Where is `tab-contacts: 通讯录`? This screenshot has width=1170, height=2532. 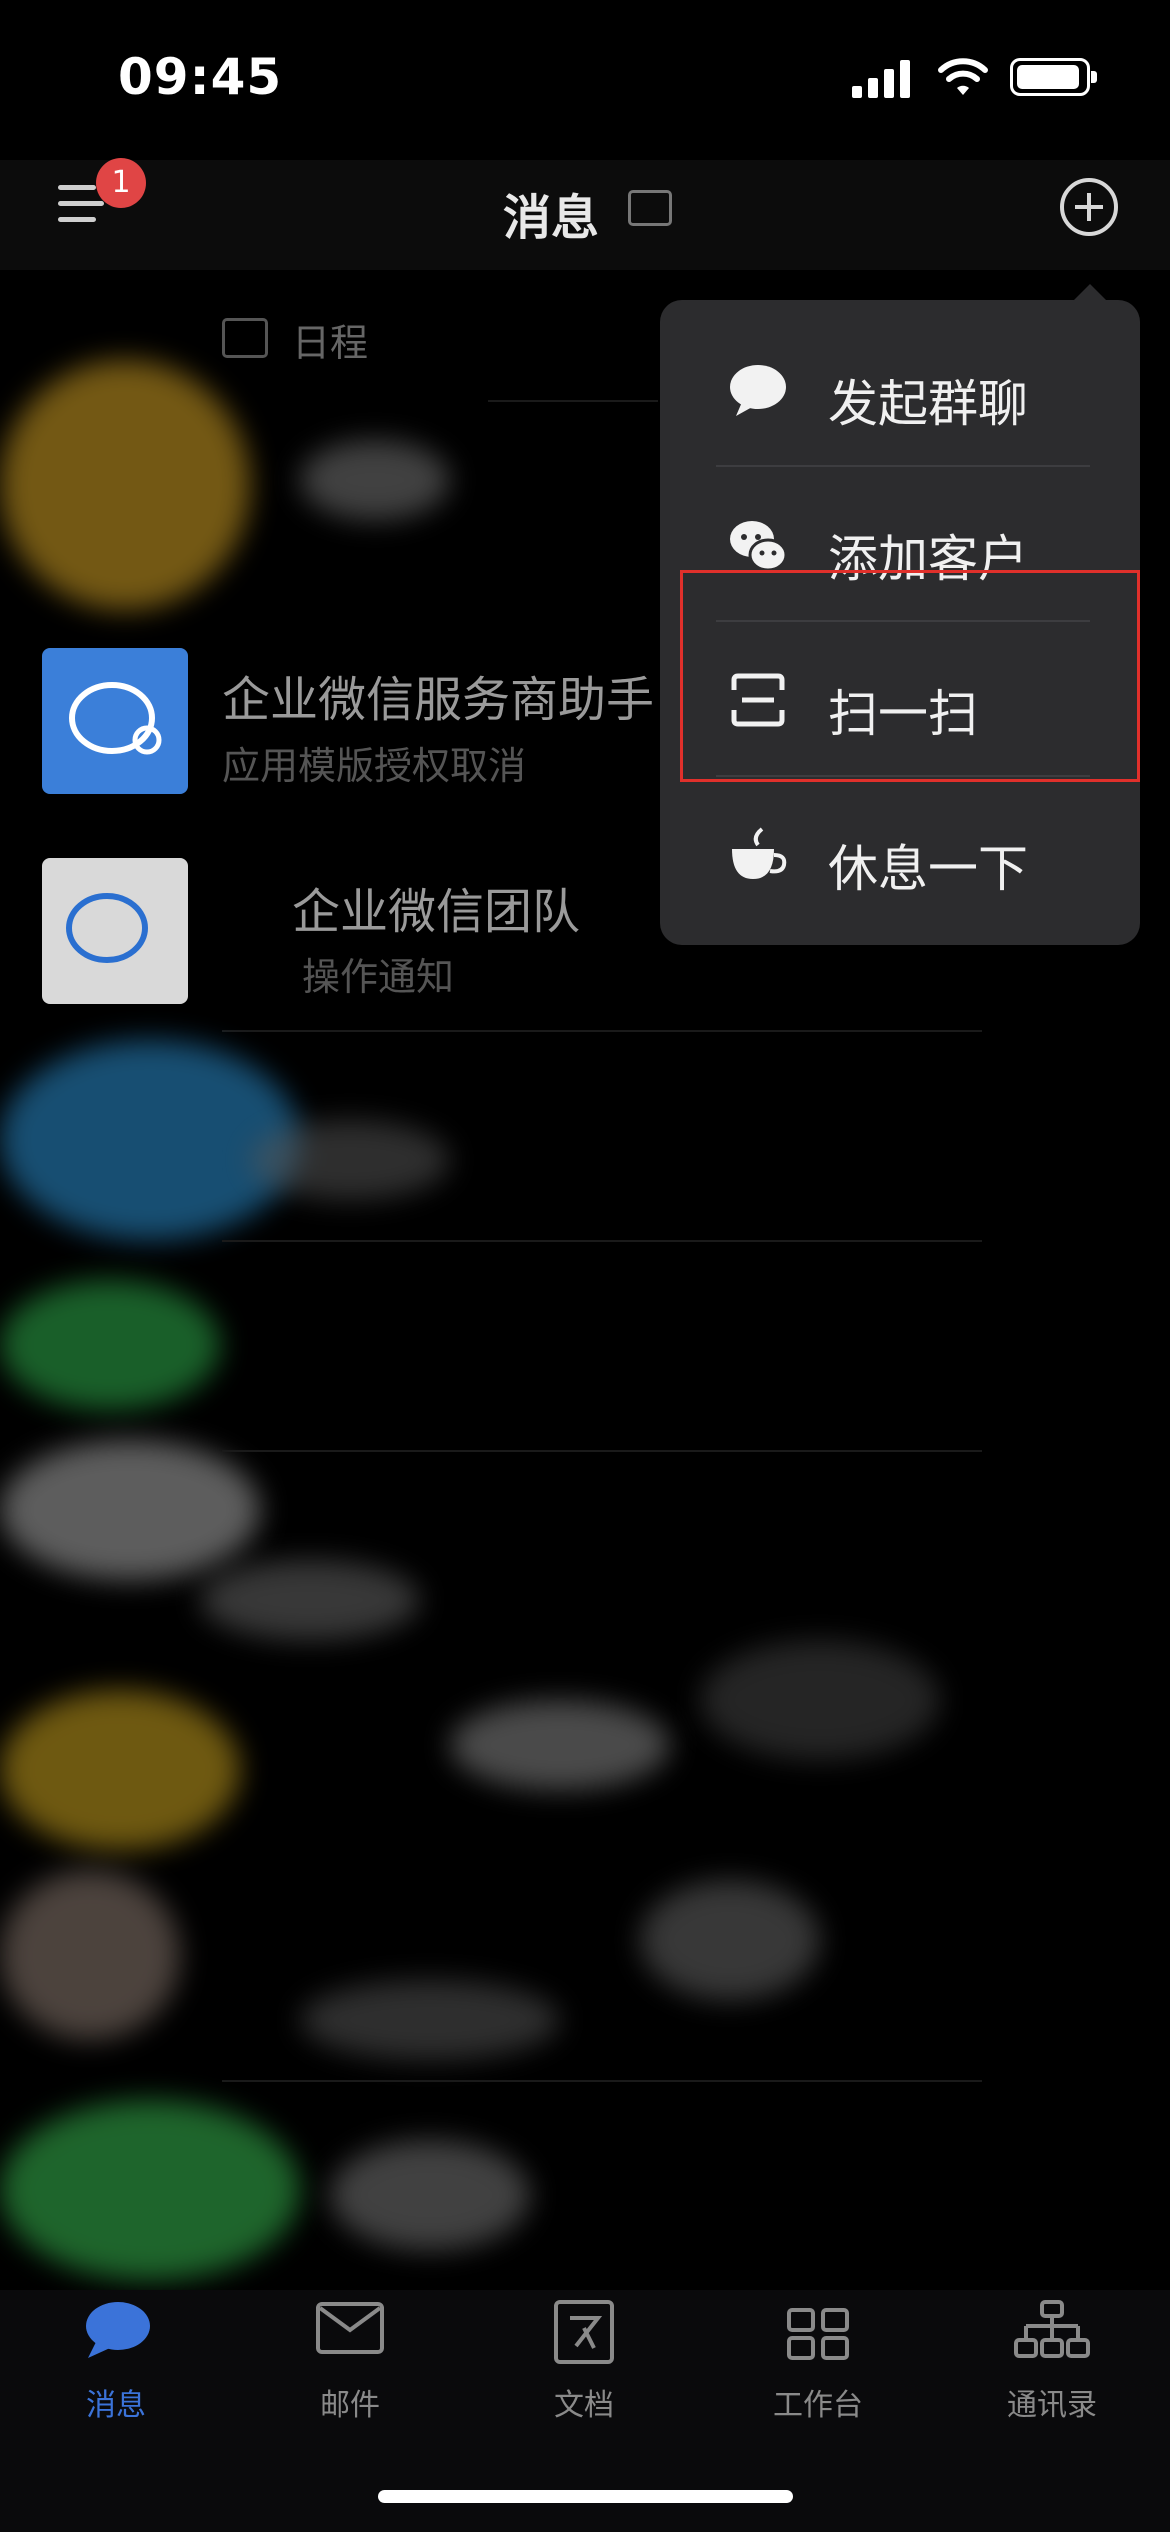
tab-contacts: 通讯录 is located at coordinates (1052, 2363).